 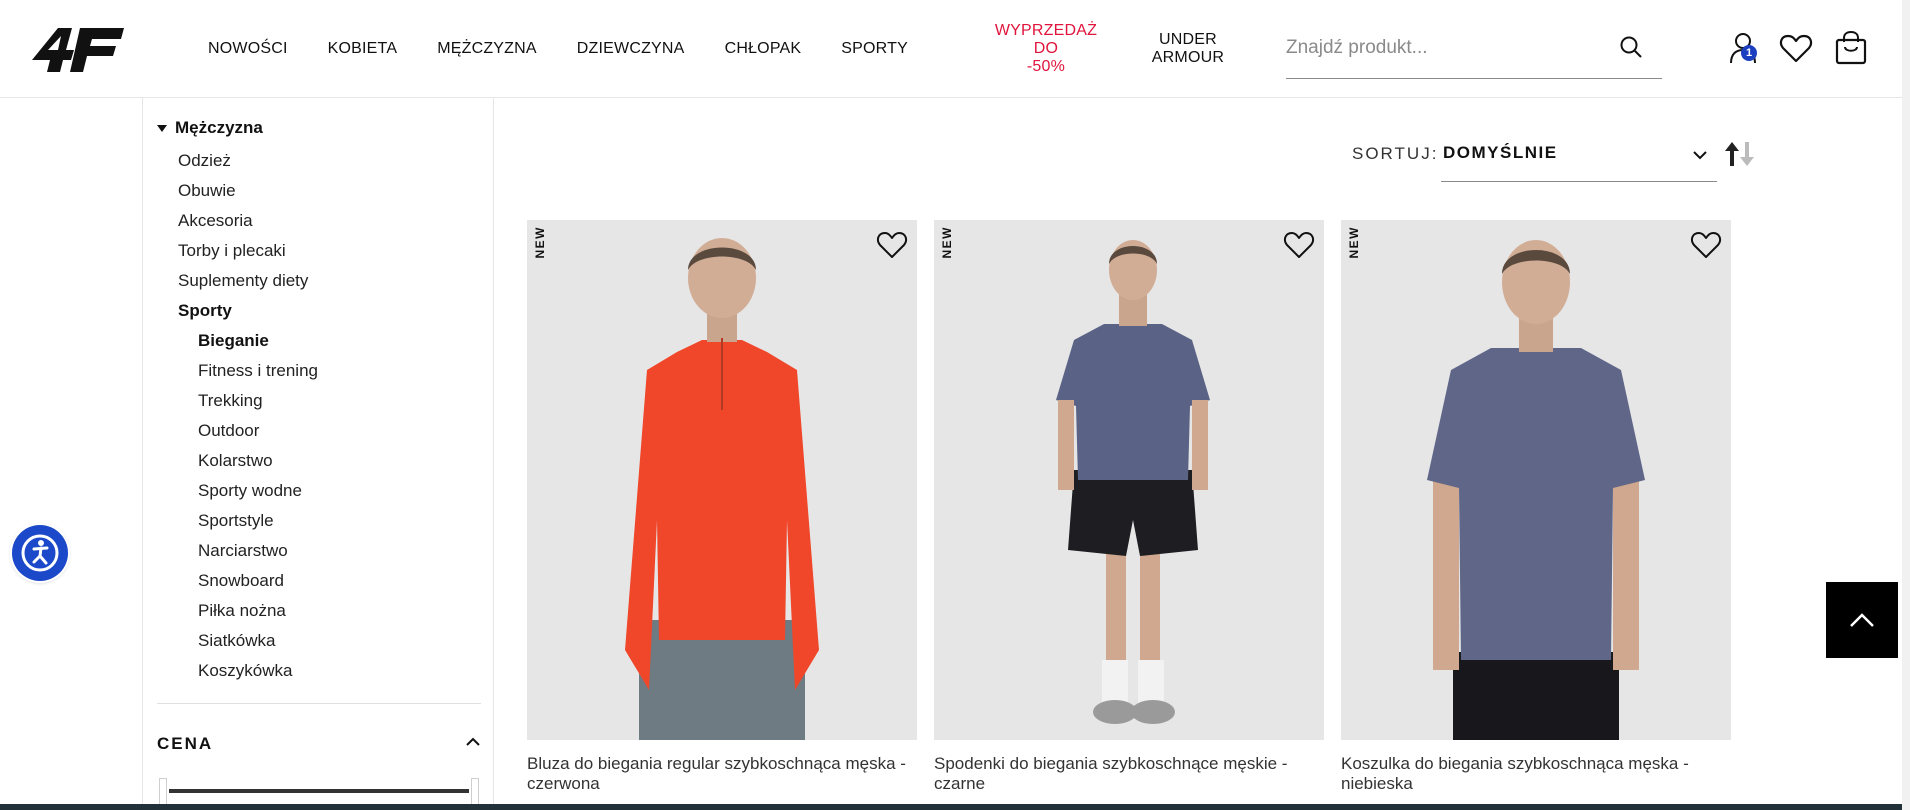 What do you see at coordinates (874, 49) in the screenshot?
I see `nav-item-sporty: SPORTY` at bounding box center [874, 49].